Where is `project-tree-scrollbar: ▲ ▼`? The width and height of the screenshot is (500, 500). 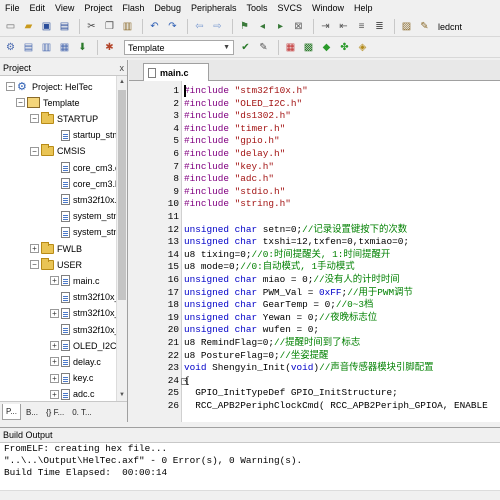
project-tree-scrollbar: ▲ ▼ is located at coordinates (121, 238).